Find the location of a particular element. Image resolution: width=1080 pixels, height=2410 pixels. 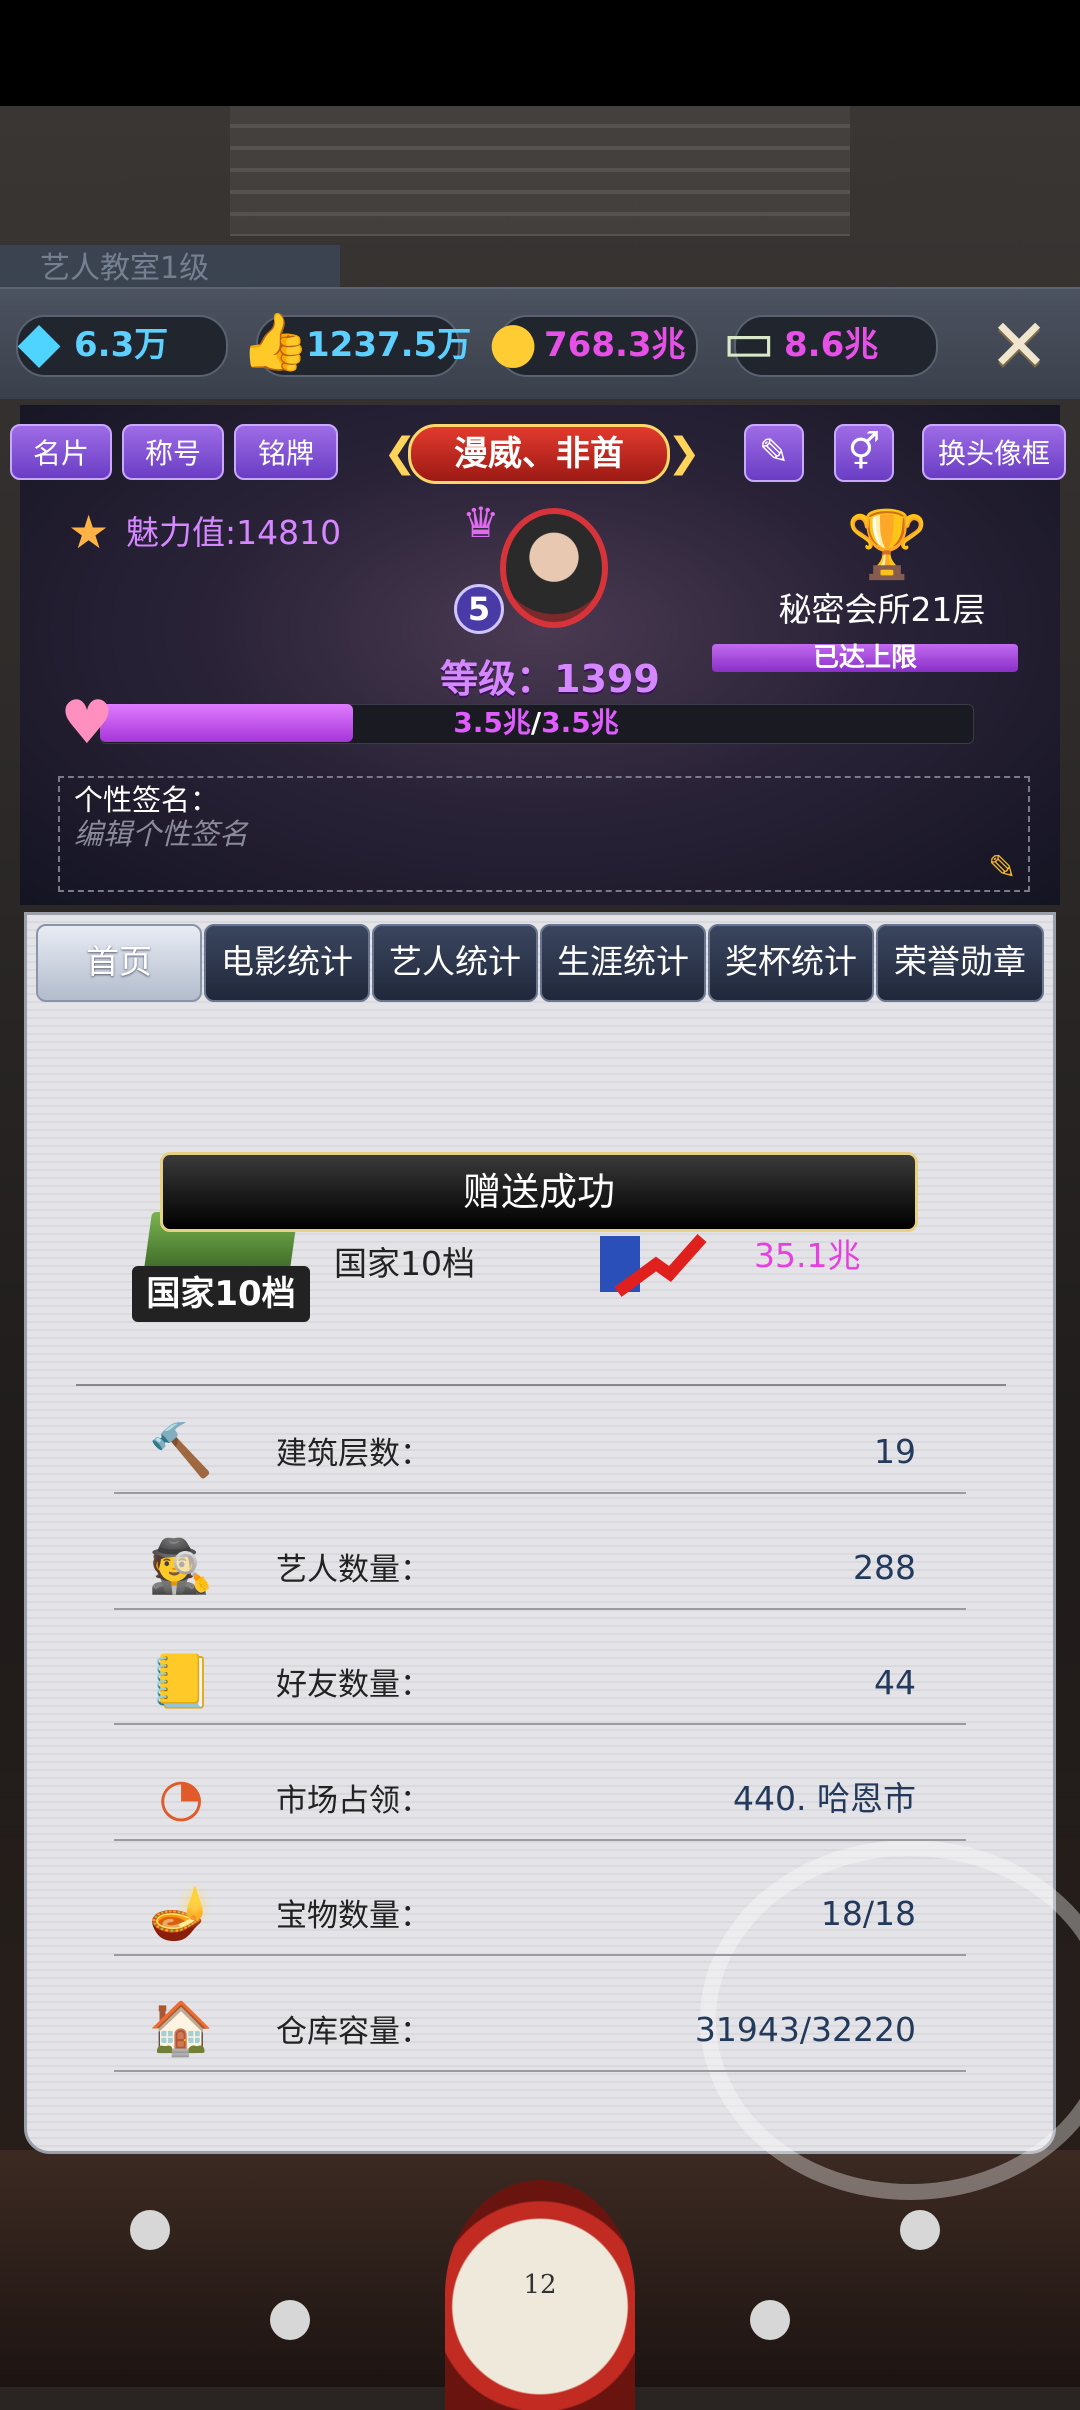

stat-label: 好友数量： is located at coordinates (353, 1685).